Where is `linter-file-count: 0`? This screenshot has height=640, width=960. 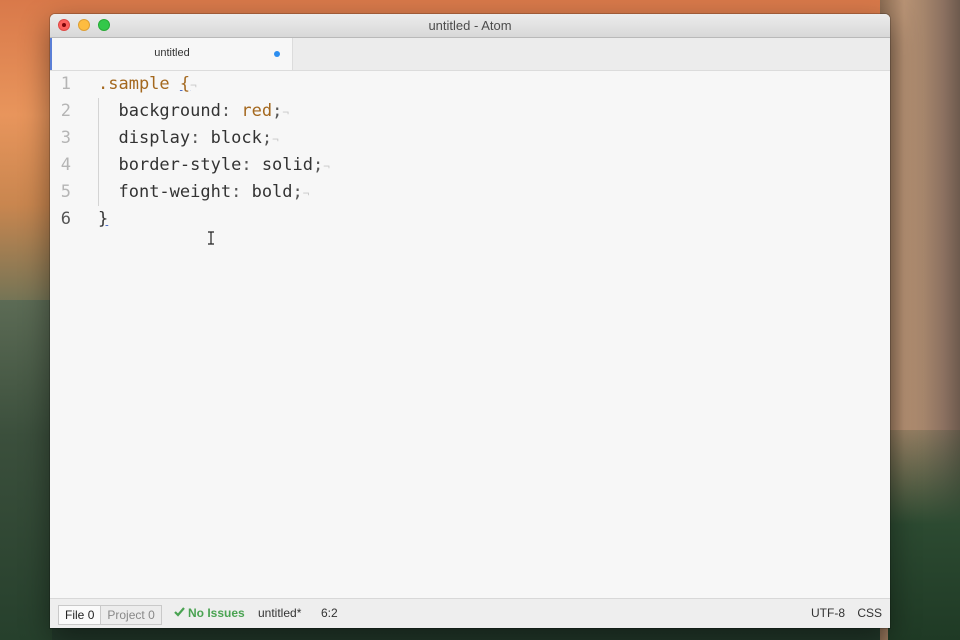
linter-file-count: 0 is located at coordinates (91, 615).